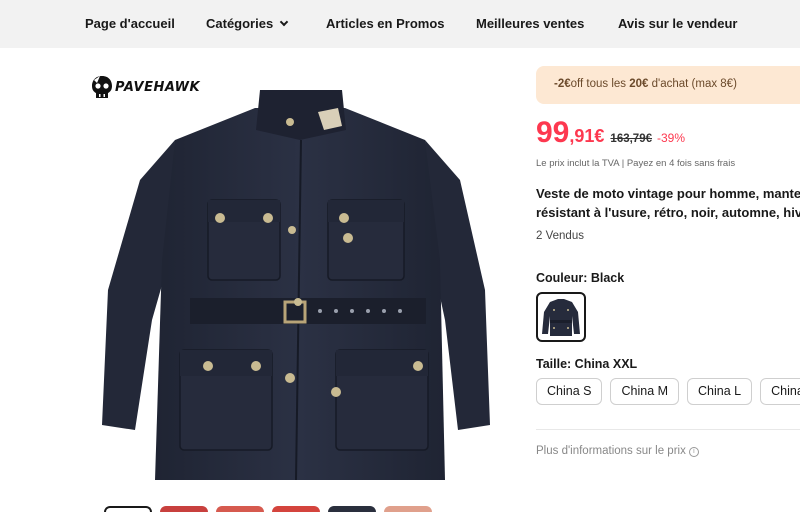  Describe the element at coordinates (668, 429) in the screenshot. I see `divider` at that location.